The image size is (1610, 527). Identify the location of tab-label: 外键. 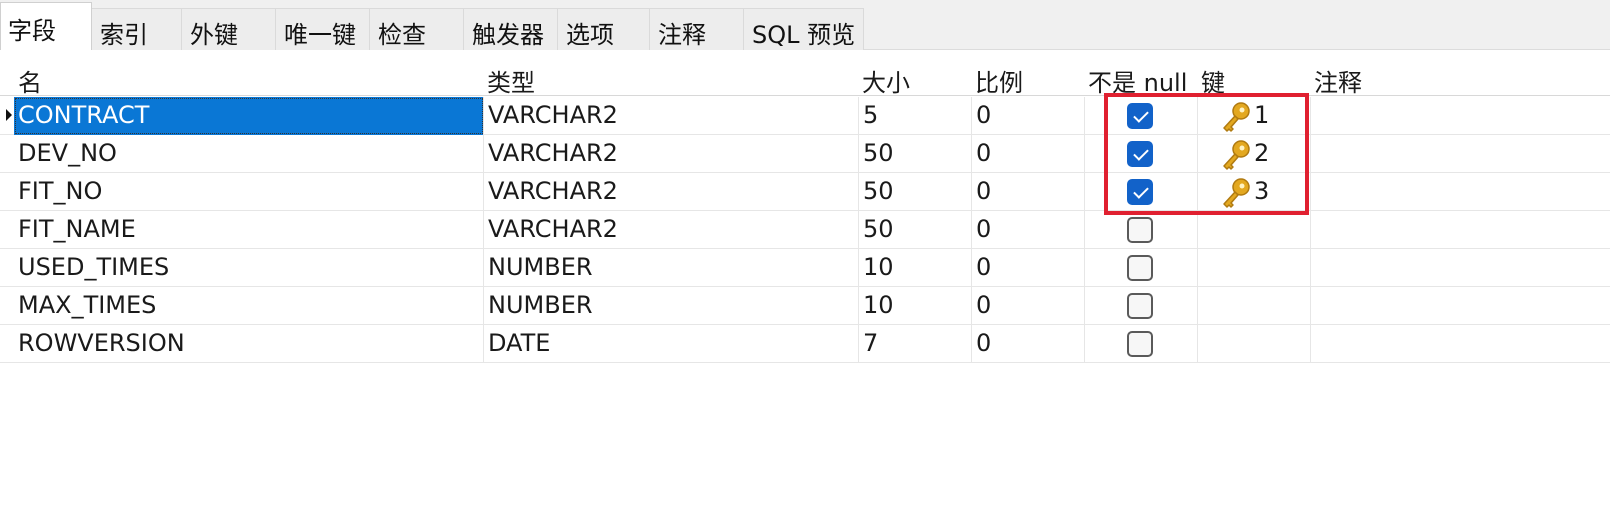
(214, 35).